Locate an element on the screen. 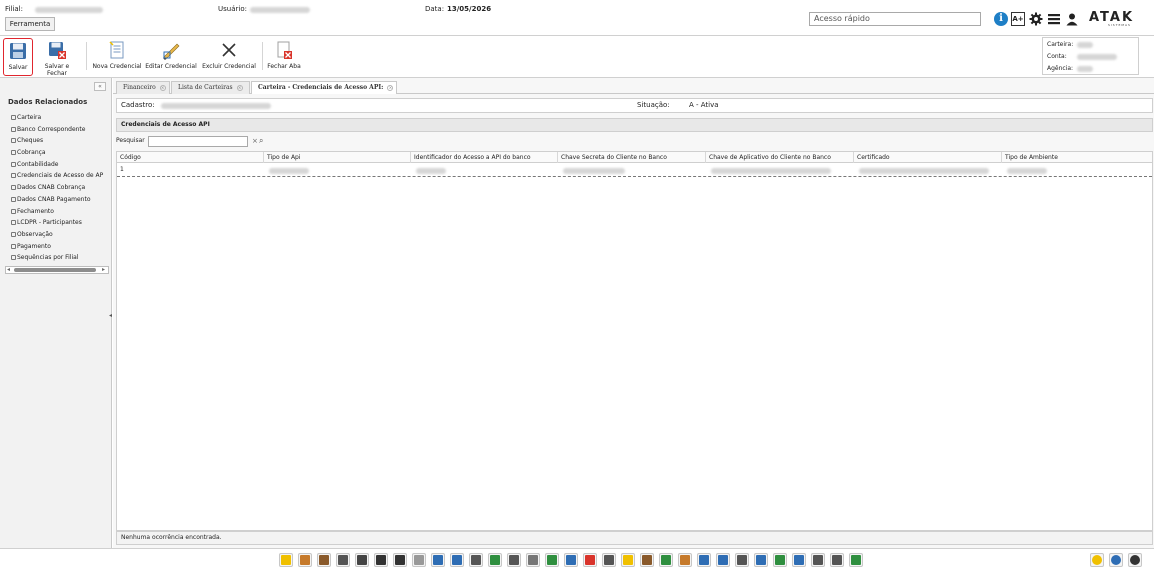 This screenshot has width=1154, height=572. menu-icon is located at coordinates (1054, 19).